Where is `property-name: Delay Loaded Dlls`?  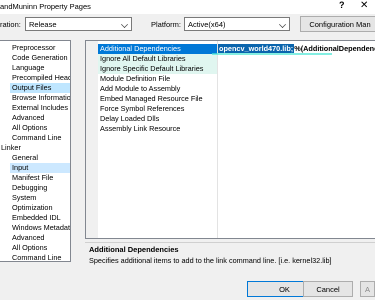
property-name: Delay Loaded Dlls is located at coordinates (130, 118).